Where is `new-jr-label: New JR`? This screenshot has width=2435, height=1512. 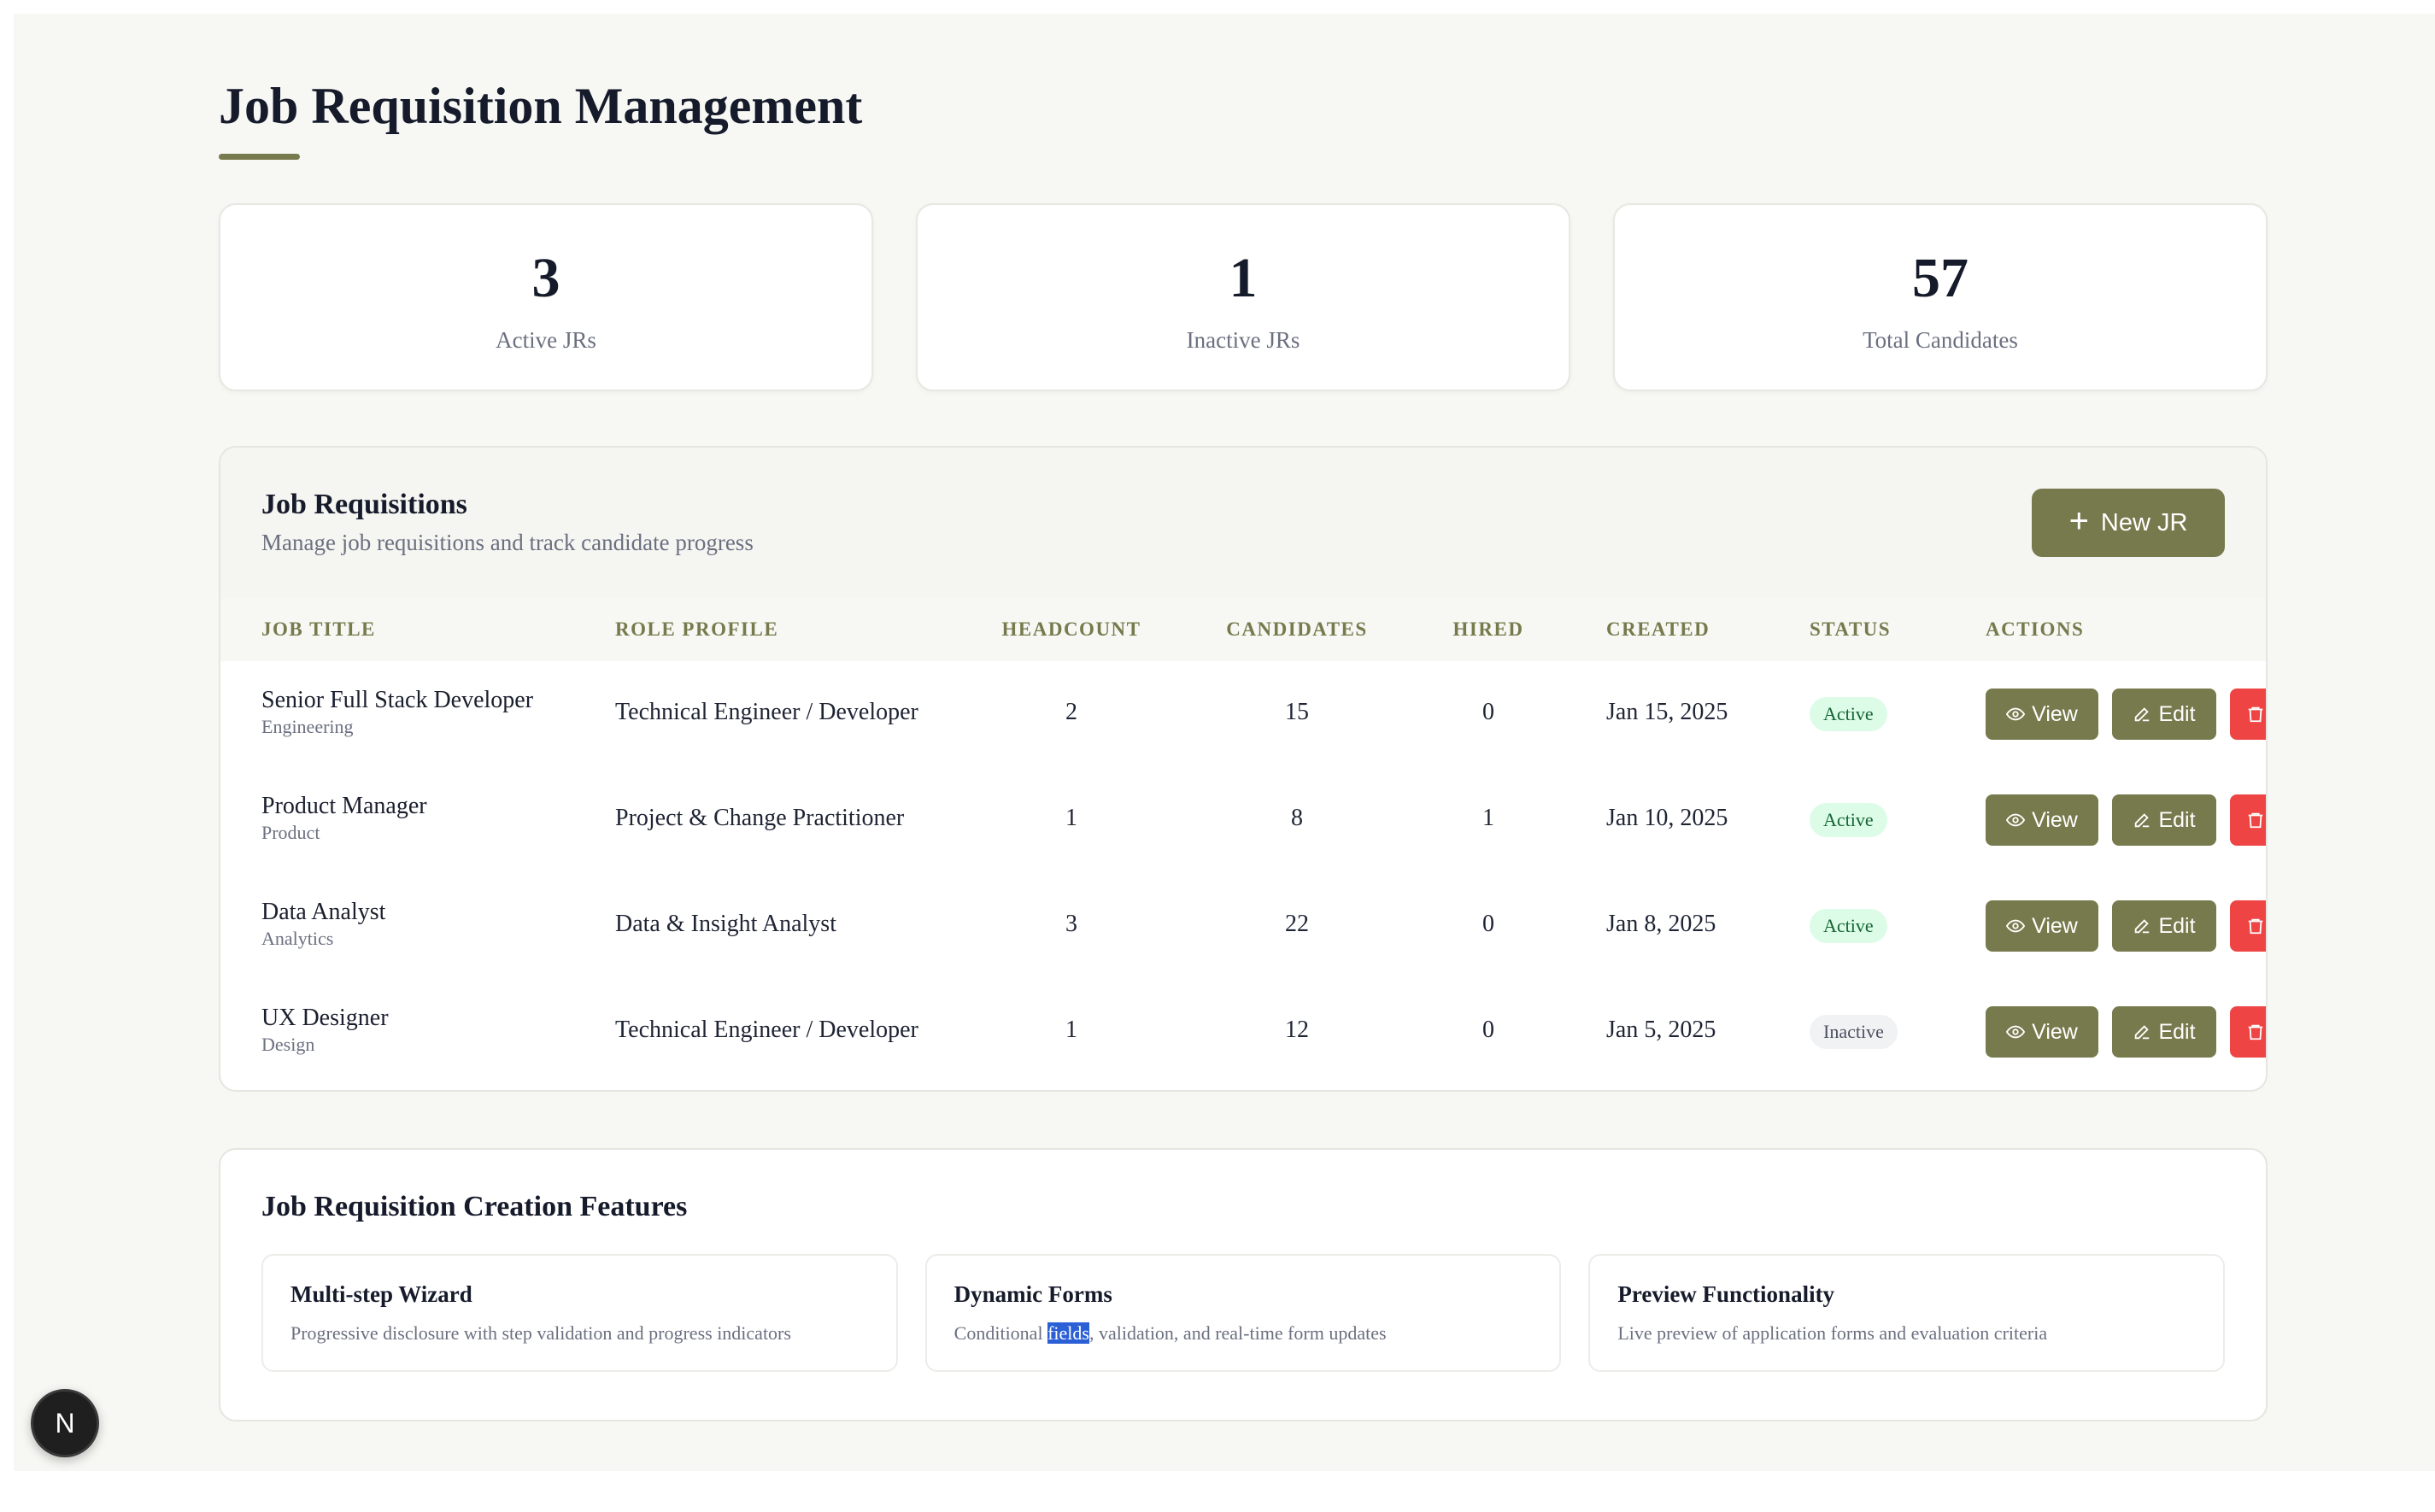
new-jr-label: New JR is located at coordinates (2144, 522).